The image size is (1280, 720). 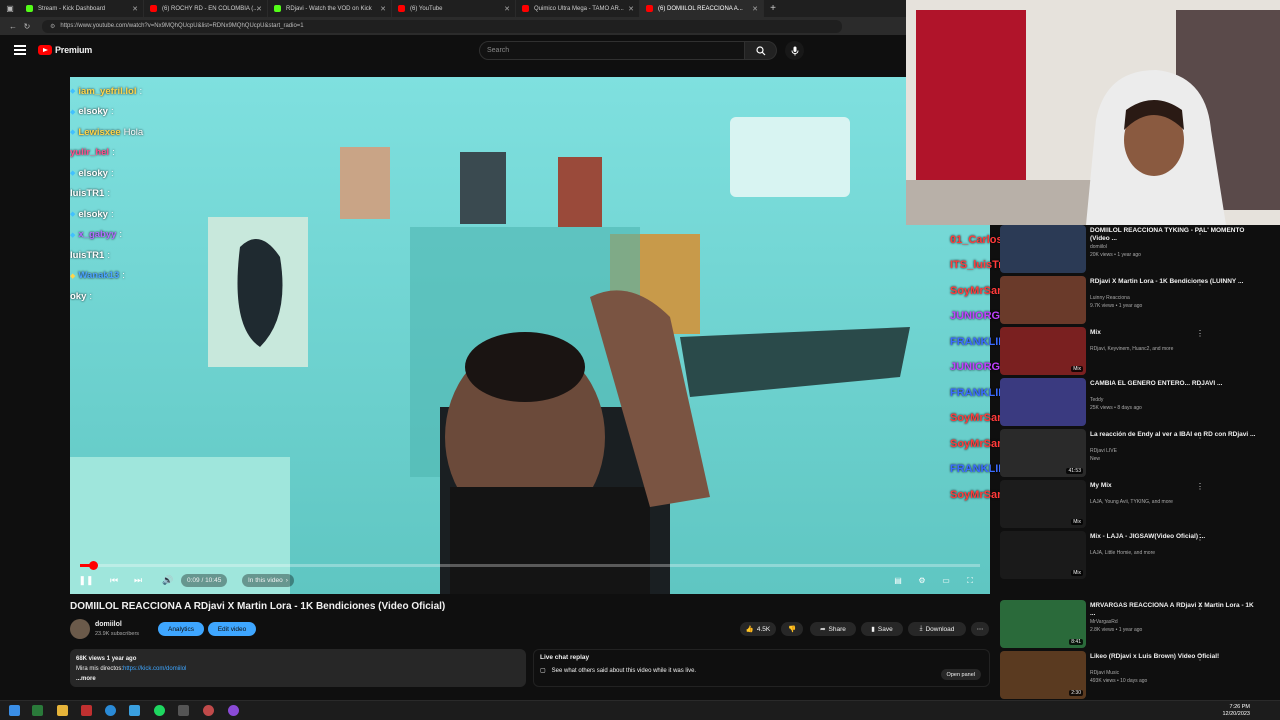 I want to click on browser-tab: Stream - Kick Dashboard ✕, so click(x=82, y=8).